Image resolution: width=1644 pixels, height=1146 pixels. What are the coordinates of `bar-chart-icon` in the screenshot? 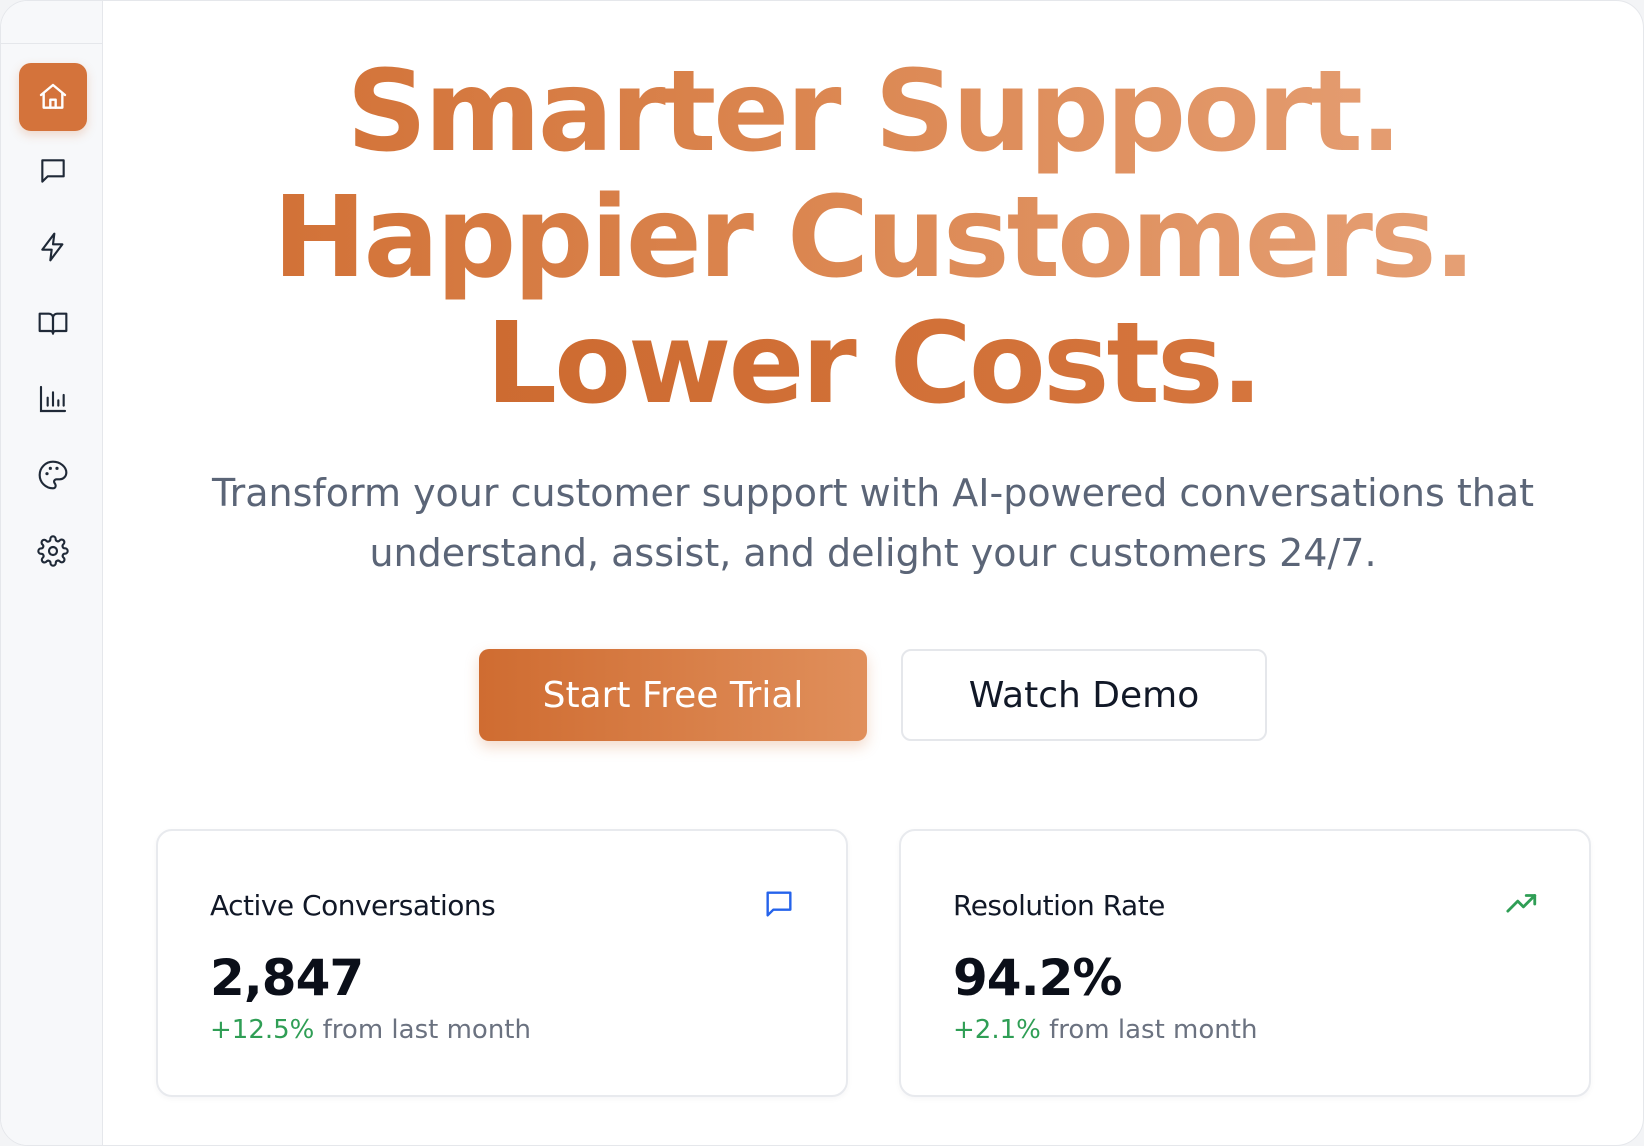 It's located at (53, 399).